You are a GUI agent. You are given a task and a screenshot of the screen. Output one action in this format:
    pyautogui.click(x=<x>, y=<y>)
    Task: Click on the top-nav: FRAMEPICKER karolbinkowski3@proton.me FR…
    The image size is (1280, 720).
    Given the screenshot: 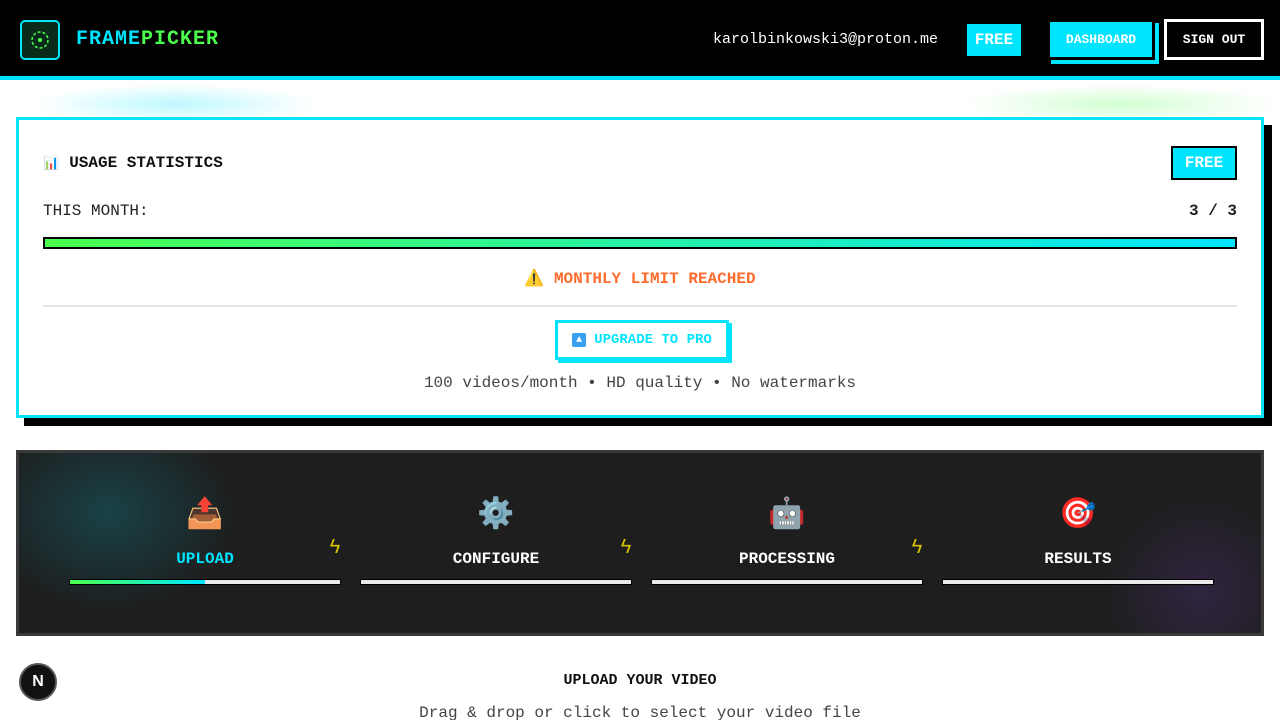 What is the action you would take?
    pyautogui.click(x=640, y=40)
    